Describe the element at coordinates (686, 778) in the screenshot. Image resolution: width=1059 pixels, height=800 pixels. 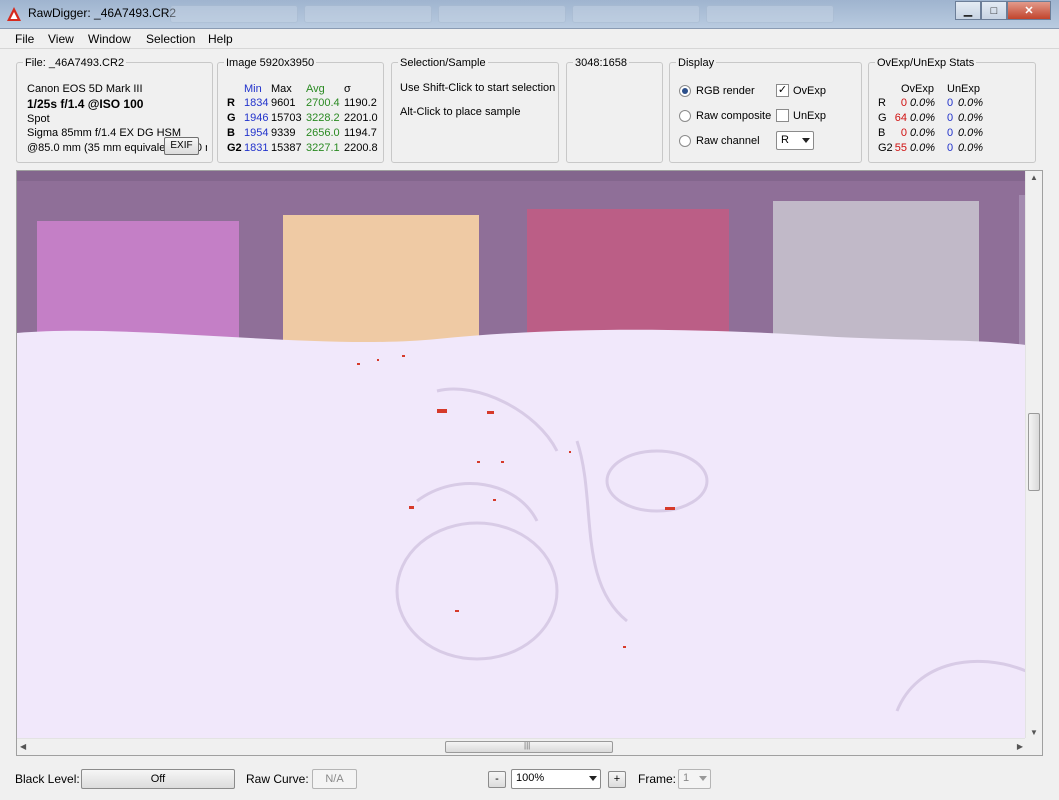
I see `frame-value: 1` at that location.